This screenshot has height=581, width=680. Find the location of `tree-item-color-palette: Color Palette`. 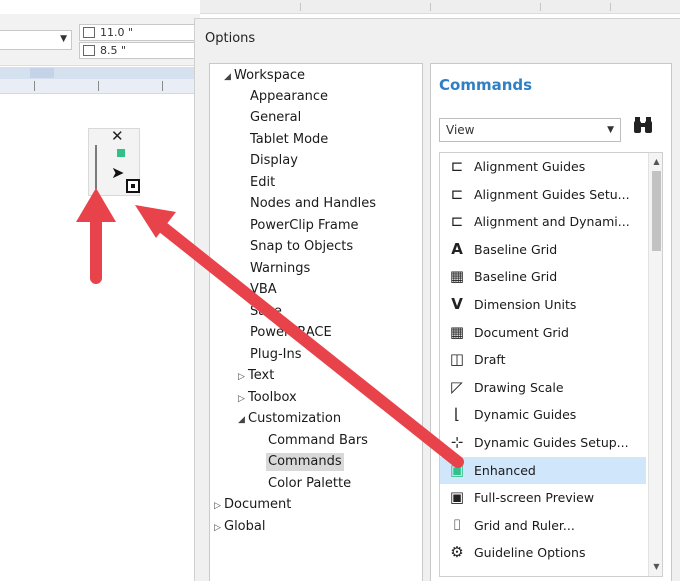

tree-item-color-palette: Color Palette is located at coordinates (309, 484).